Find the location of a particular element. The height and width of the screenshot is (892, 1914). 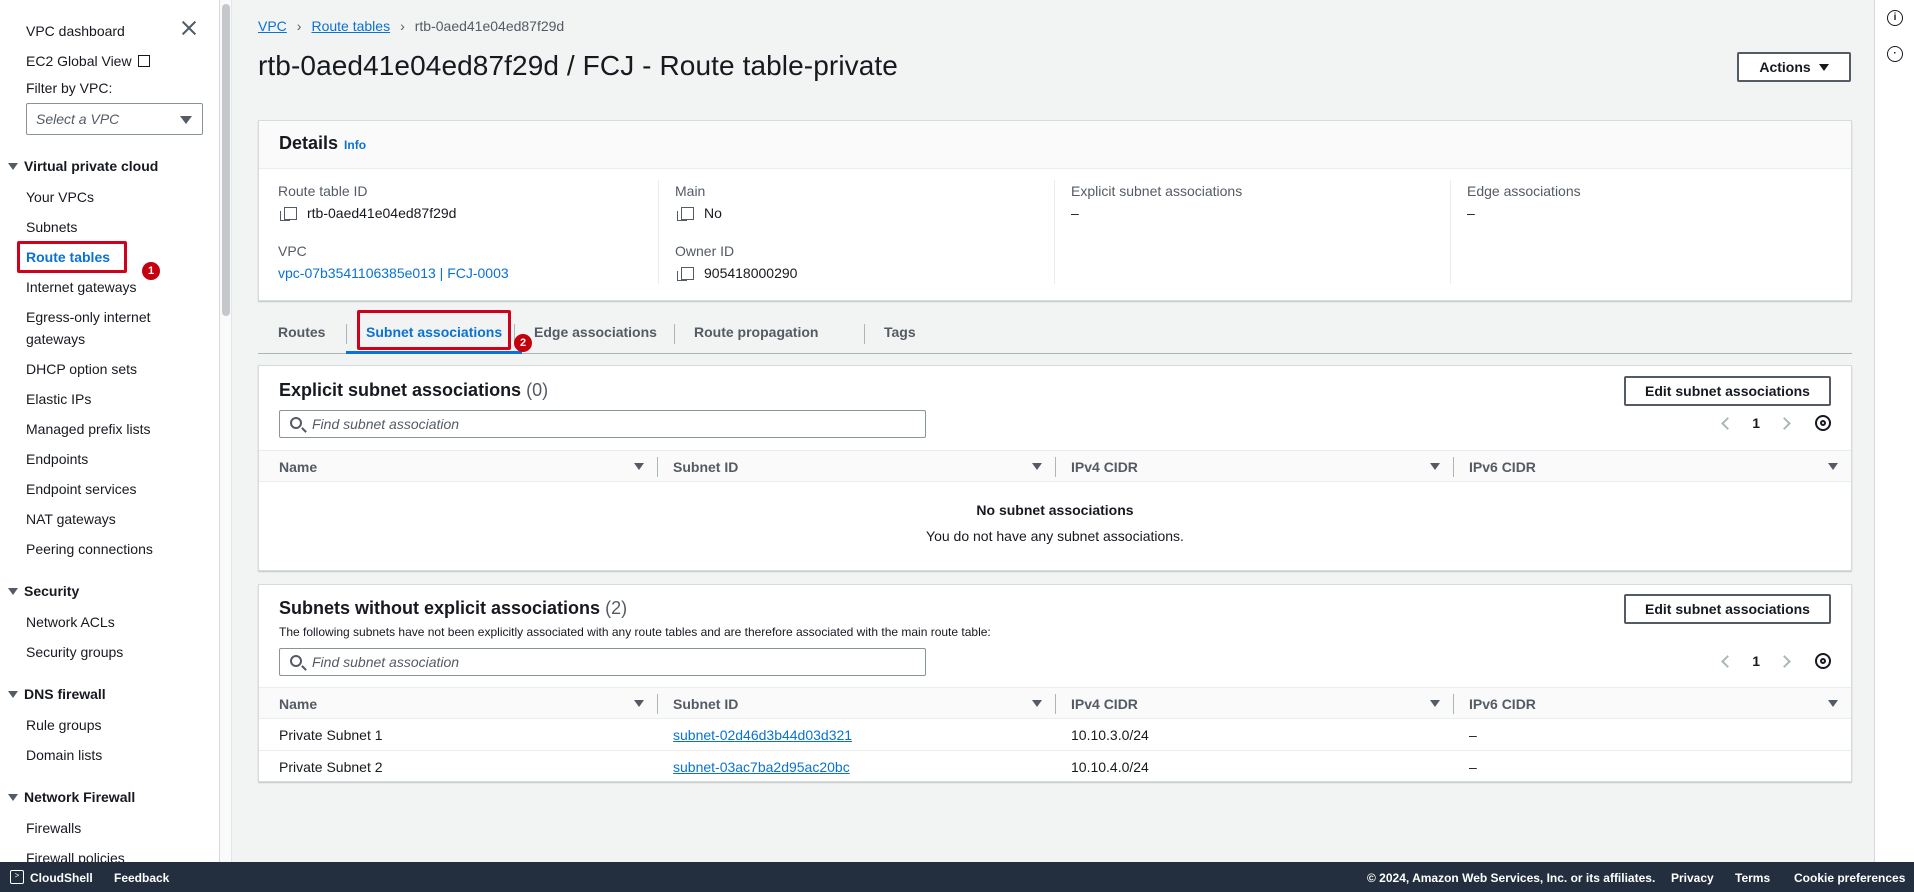

cell-subnet-id-link: subnet-02d46d3b44d03d321 is located at coordinates (762, 735).